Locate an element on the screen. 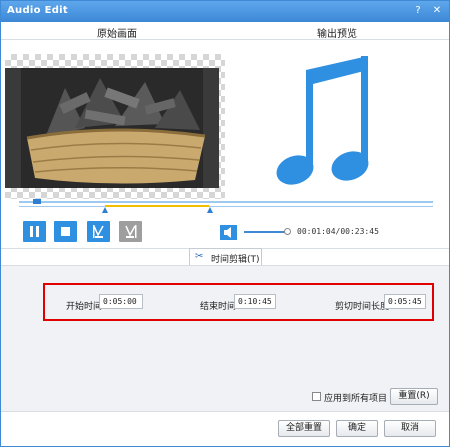 This screenshot has height=447, width=450. reset-all-button: 全部重置 is located at coordinates (304, 428).